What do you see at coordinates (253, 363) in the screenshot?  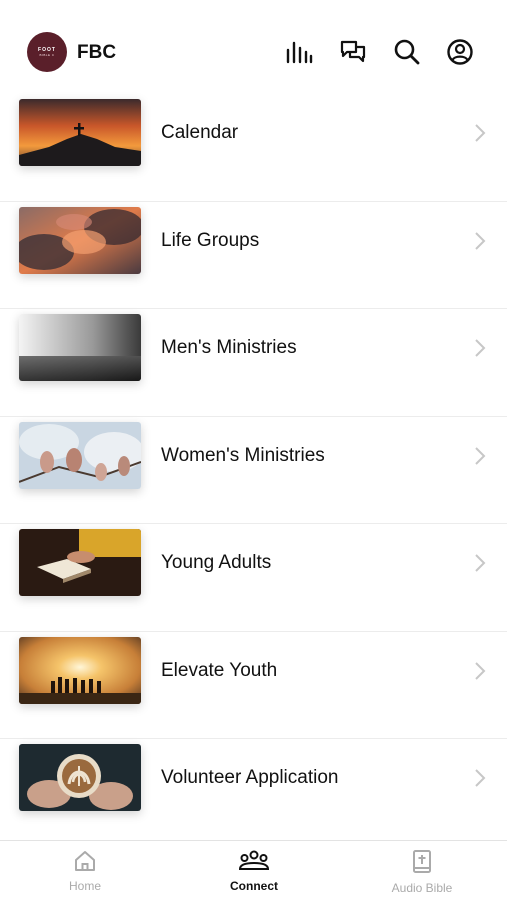 I see `menu-item-mens-ministries: Men's Ministries` at bounding box center [253, 363].